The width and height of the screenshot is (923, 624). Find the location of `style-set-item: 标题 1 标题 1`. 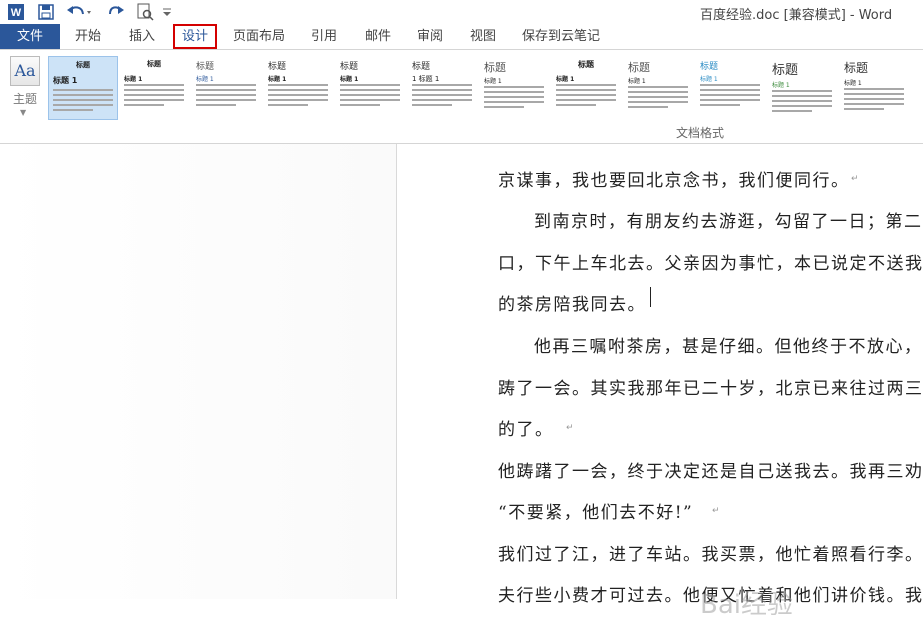

style-set-item: 标题 1 标题 1 is located at coordinates (442, 87).